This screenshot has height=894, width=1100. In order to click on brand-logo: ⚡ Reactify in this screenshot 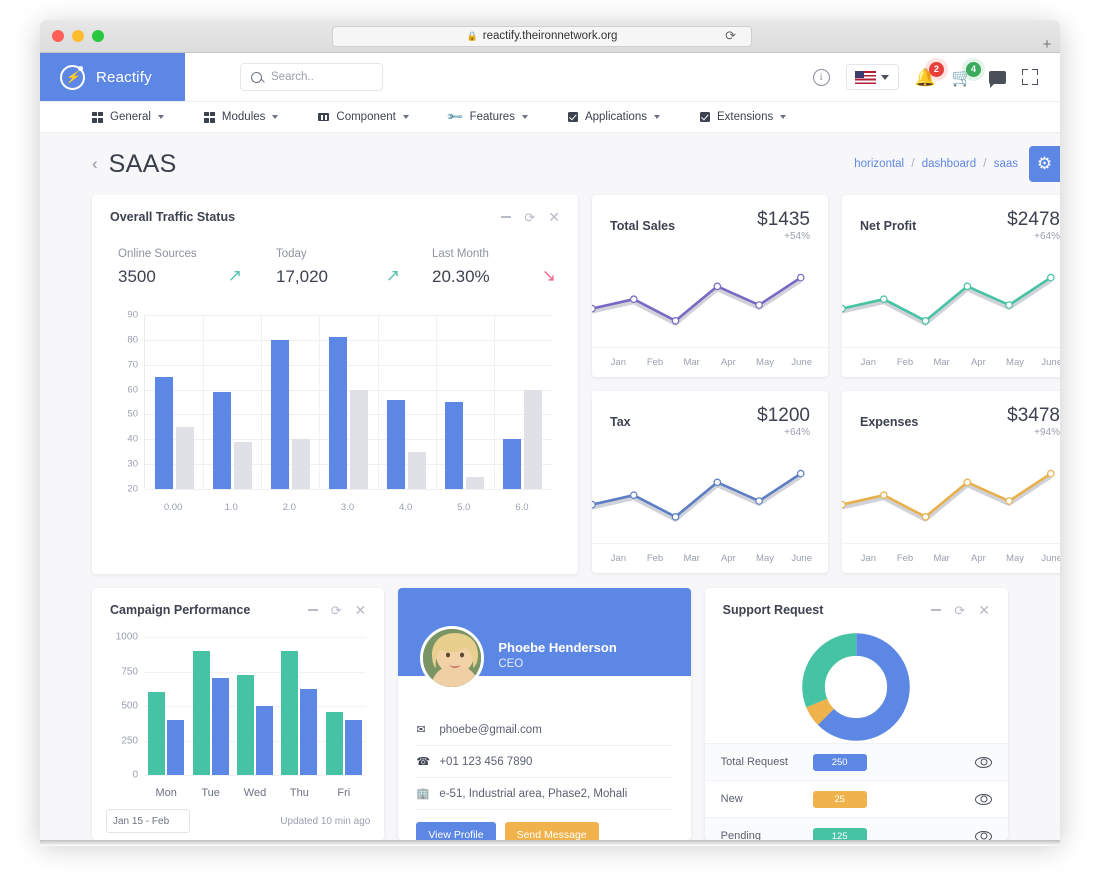, I will do `click(112, 77)`.